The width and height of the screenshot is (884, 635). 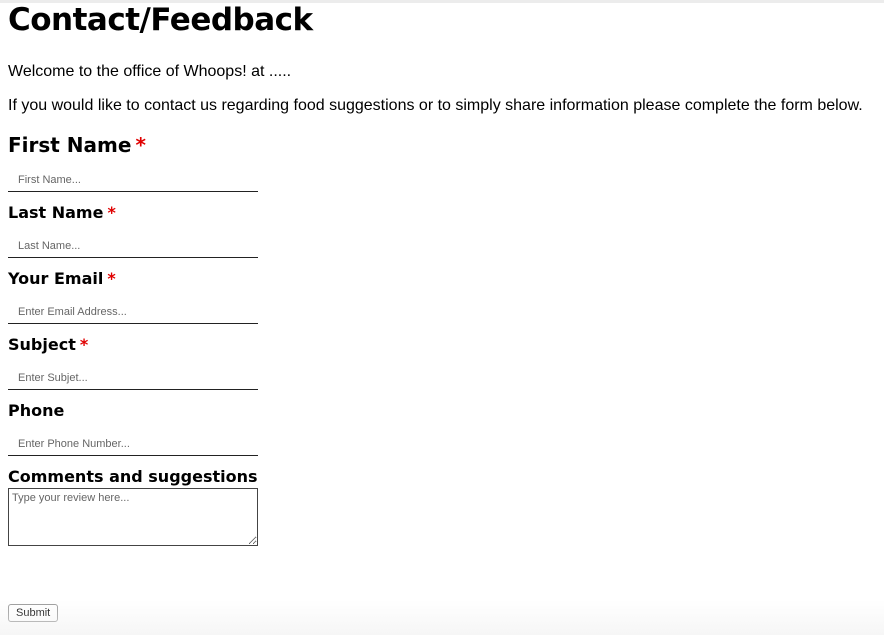 I want to click on last-name-label-text: Last Name, so click(x=56, y=212).